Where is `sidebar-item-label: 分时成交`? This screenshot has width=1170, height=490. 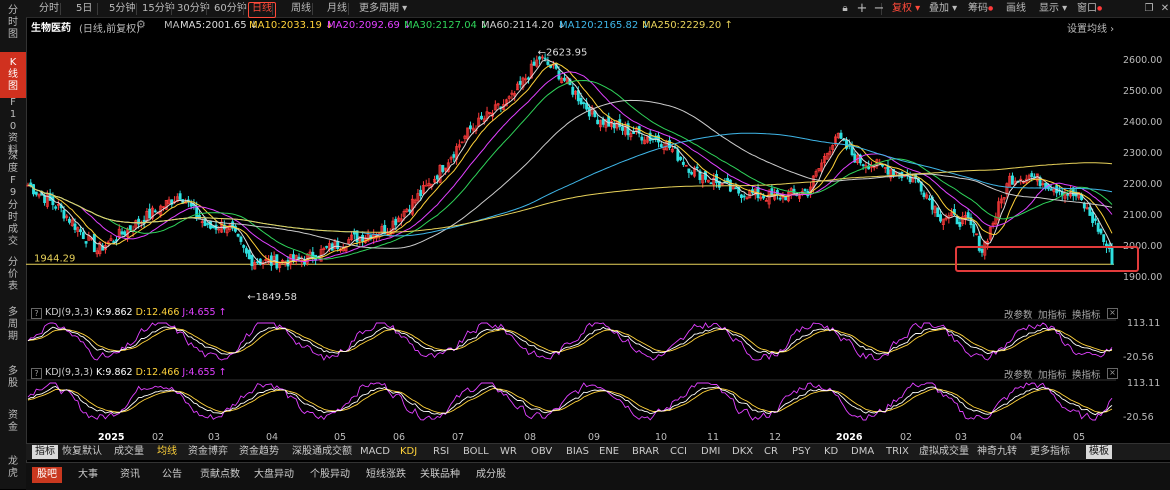
sidebar-item-label: 分时成交 is located at coordinates (13, 223).